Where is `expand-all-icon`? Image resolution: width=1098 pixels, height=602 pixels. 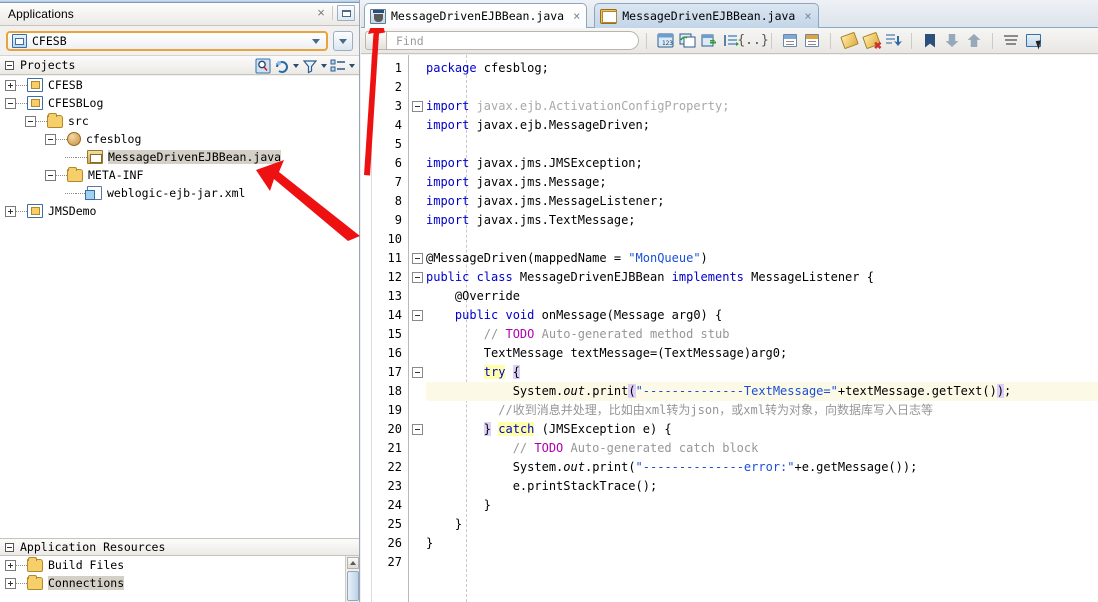
expand-all-icon is located at coordinates (790, 41).